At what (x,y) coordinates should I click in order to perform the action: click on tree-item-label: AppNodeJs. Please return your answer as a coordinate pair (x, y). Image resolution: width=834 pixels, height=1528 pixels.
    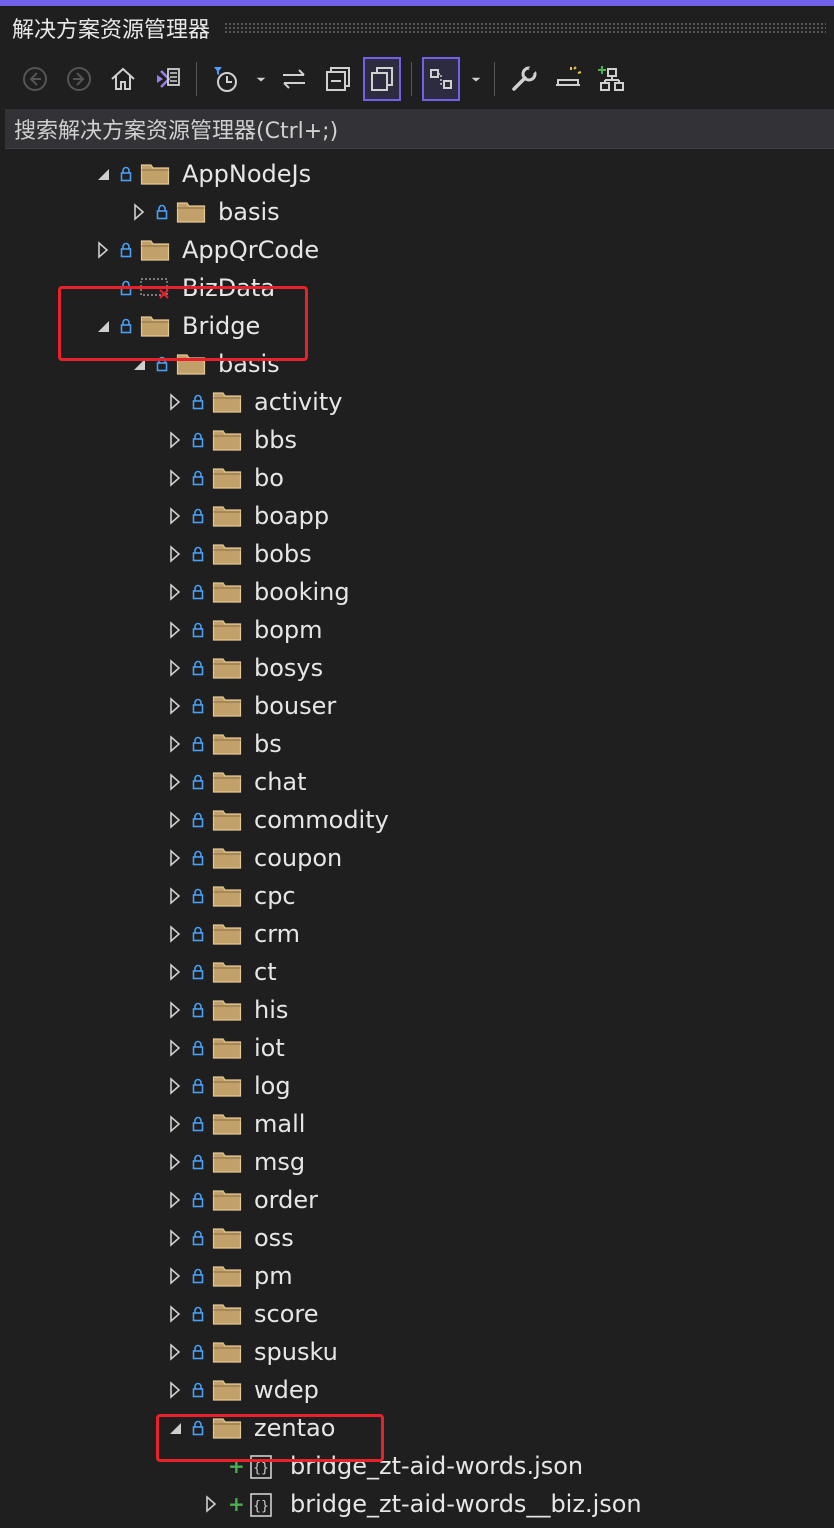
    Looking at the image, I should click on (247, 174).